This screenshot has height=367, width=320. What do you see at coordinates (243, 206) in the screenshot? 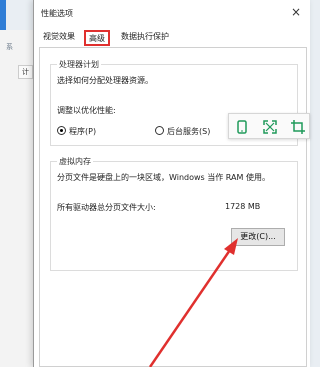
I see `paging-file-total-value: 1728 MB` at bounding box center [243, 206].